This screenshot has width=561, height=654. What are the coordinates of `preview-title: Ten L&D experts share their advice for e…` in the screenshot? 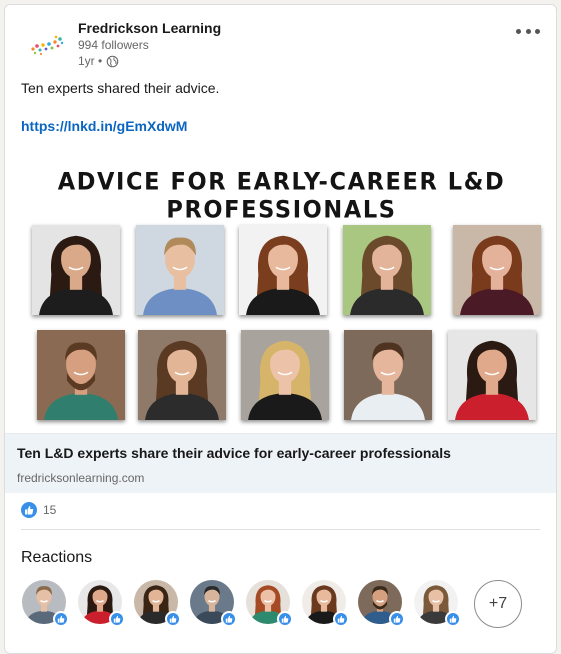 It's located at (234, 453).